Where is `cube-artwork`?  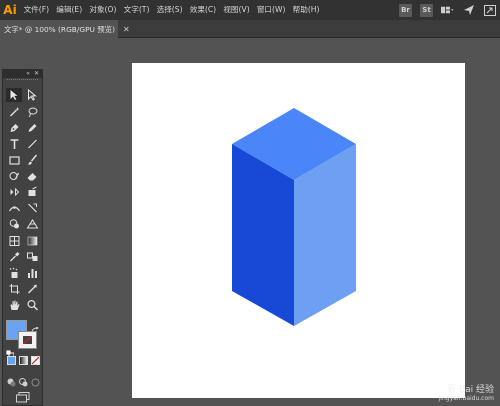
cube-artwork is located at coordinates (294, 217).